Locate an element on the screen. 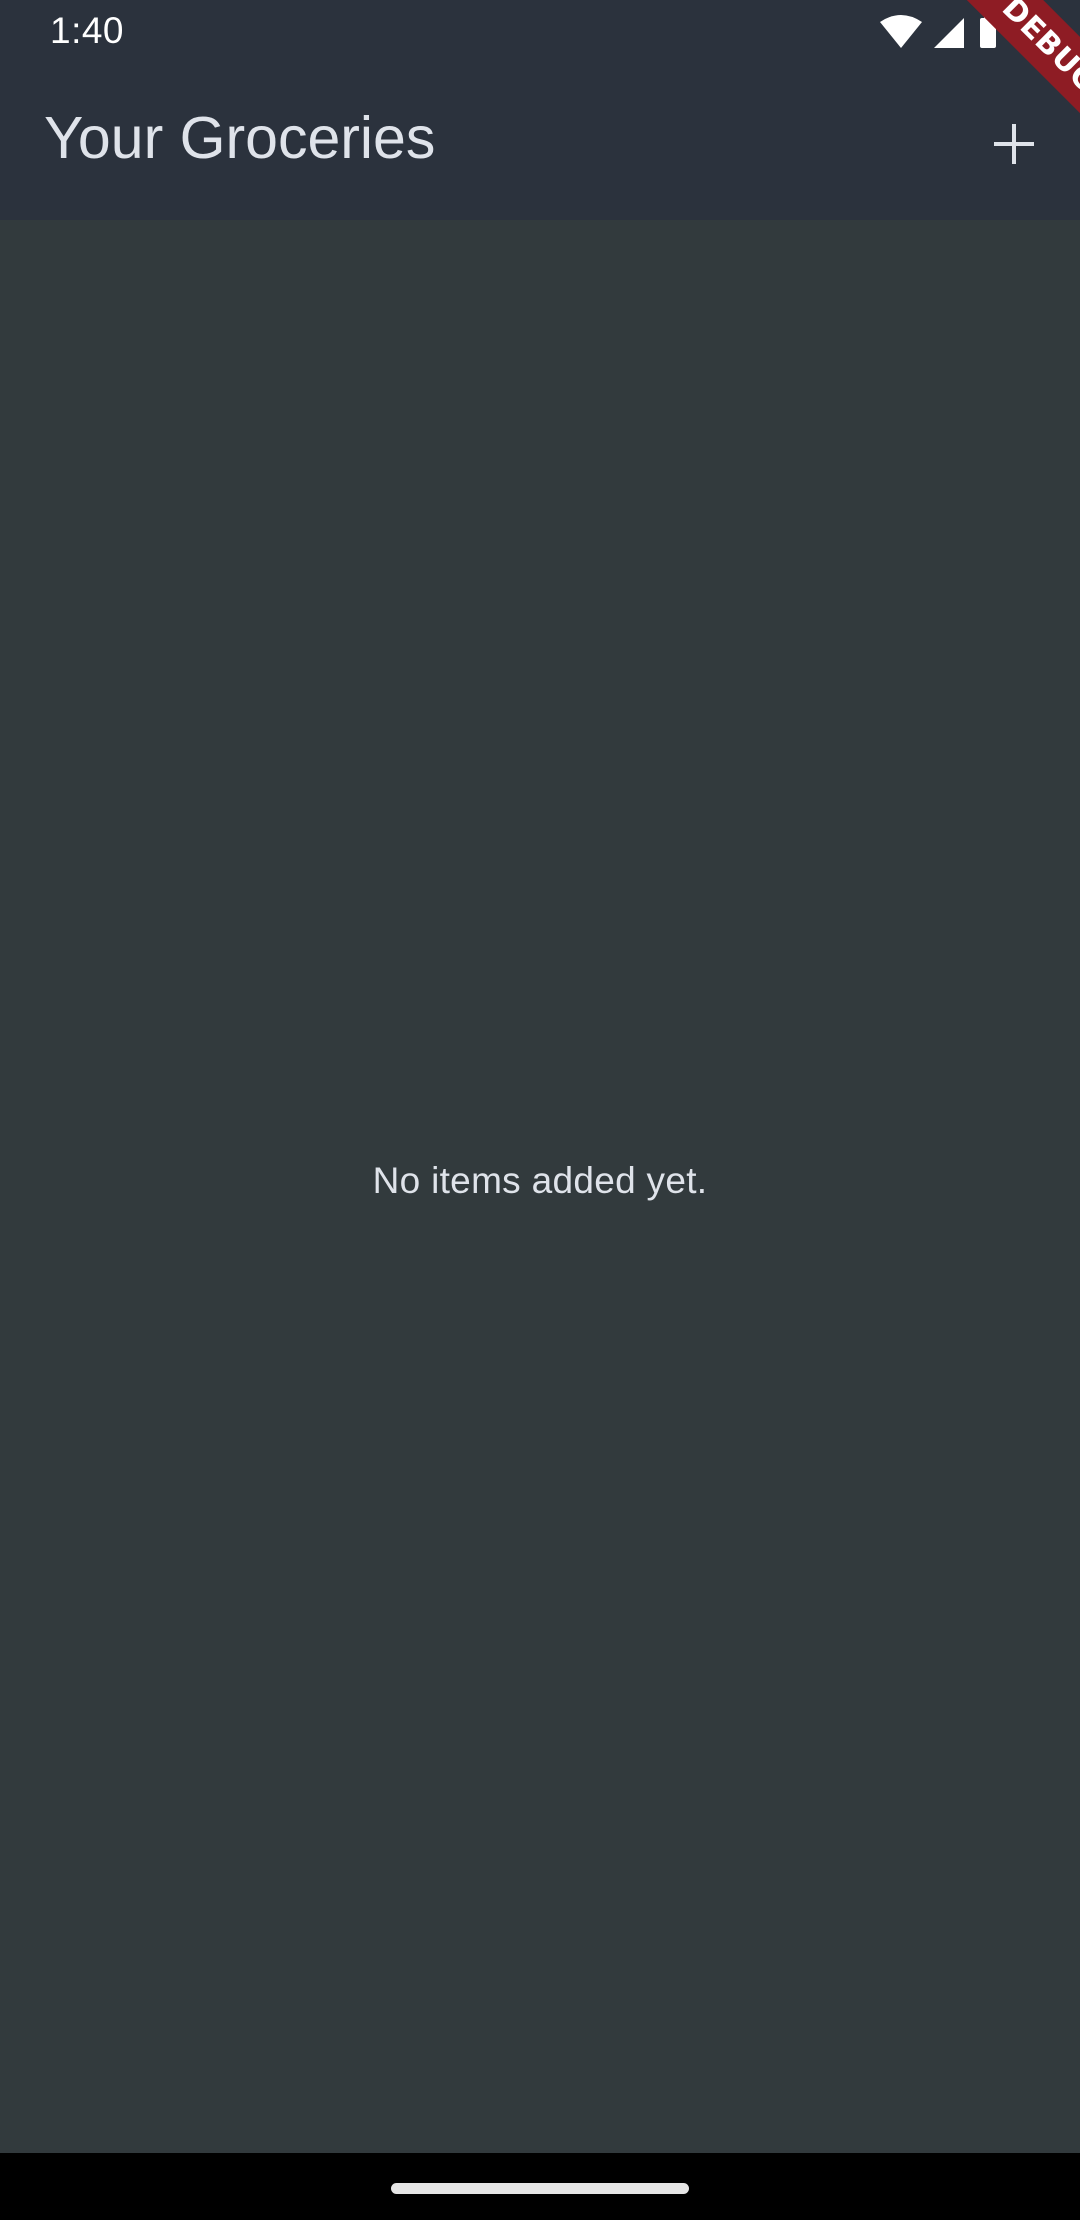  empty-state-message: No items added yet. is located at coordinates (540, 1180).